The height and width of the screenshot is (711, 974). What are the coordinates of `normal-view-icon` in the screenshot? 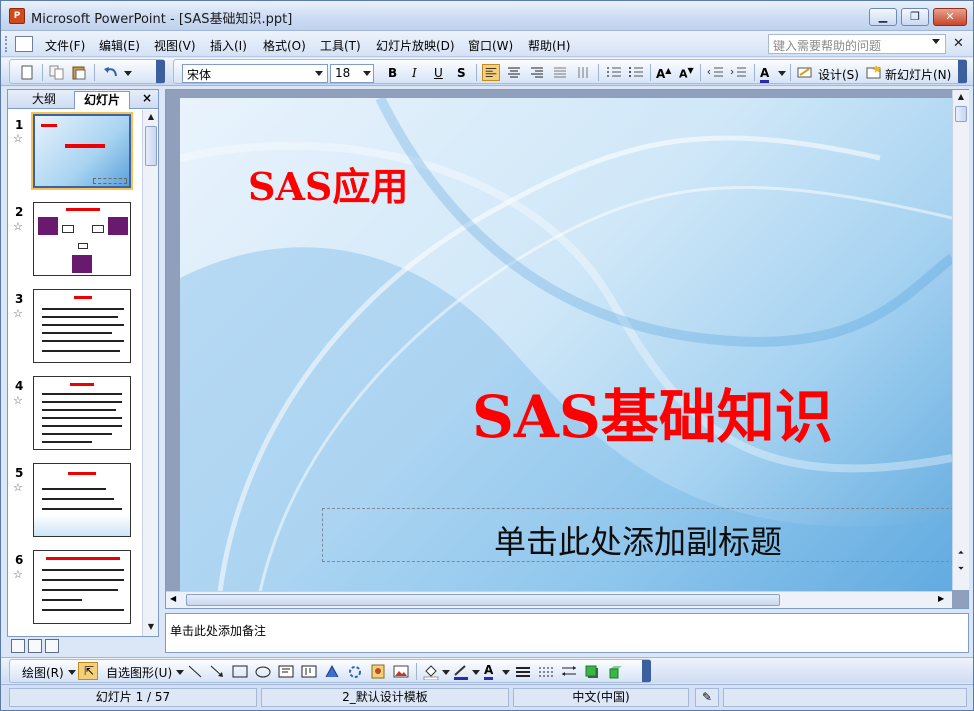 It's located at (18, 646).